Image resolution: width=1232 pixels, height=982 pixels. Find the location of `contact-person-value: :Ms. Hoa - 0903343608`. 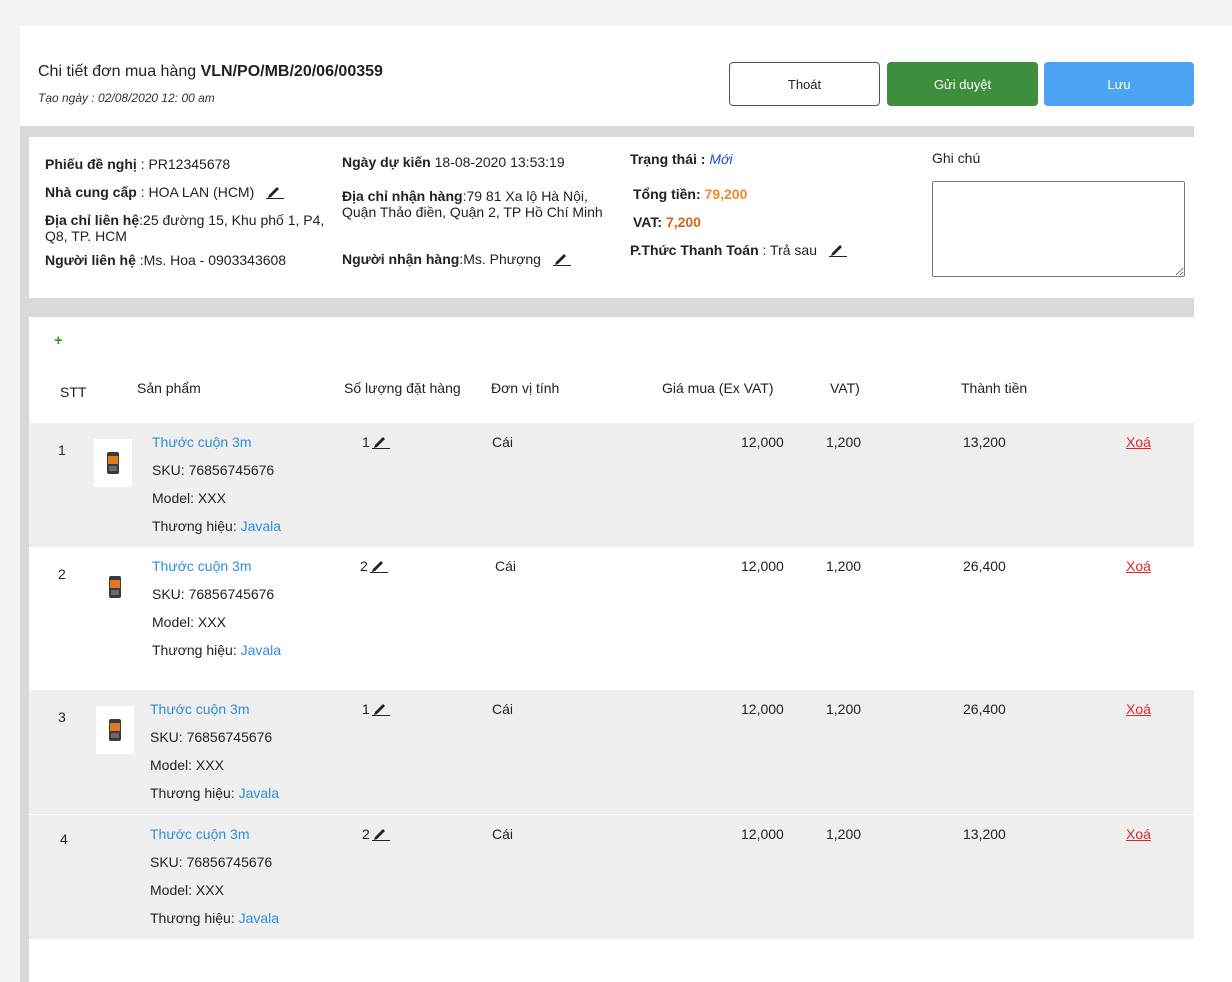

contact-person-value: :Ms. Hoa - 0903343608 is located at coordinates (211, 260).